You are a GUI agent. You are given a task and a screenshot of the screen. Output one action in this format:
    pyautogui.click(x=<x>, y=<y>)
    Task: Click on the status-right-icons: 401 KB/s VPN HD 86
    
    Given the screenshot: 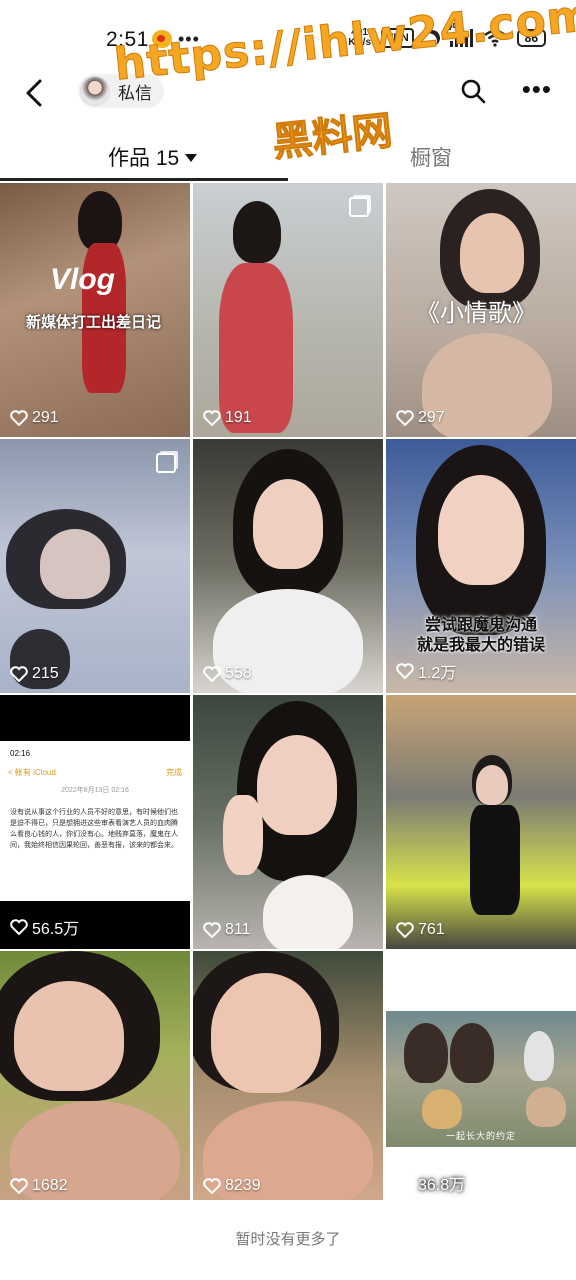 What is the action you would take?
    pyautogui.click(x=447, y=36)
    